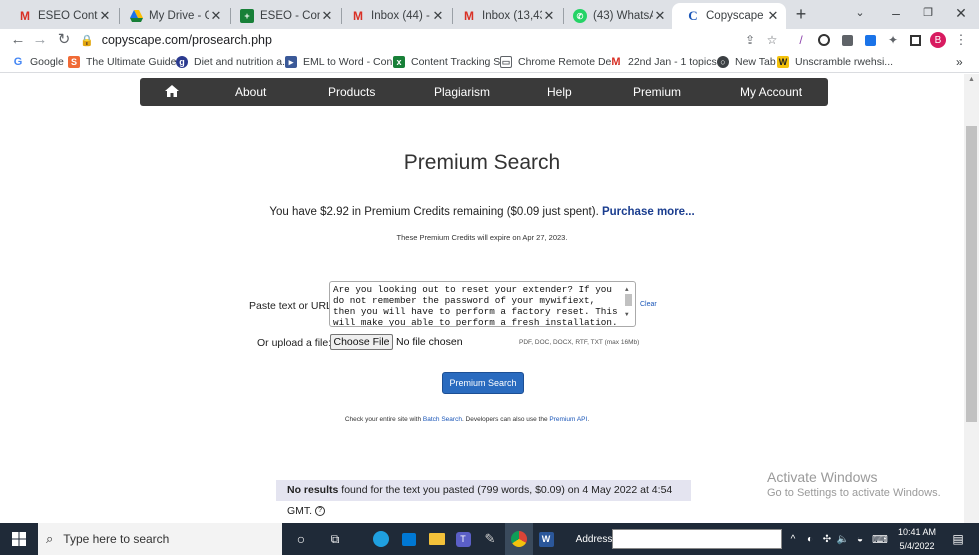 The height and width of the screenshot is (555, 979). Describe the element at coordinates (559, 92) in the screenshot. I see `nav-help: Help` at that location.